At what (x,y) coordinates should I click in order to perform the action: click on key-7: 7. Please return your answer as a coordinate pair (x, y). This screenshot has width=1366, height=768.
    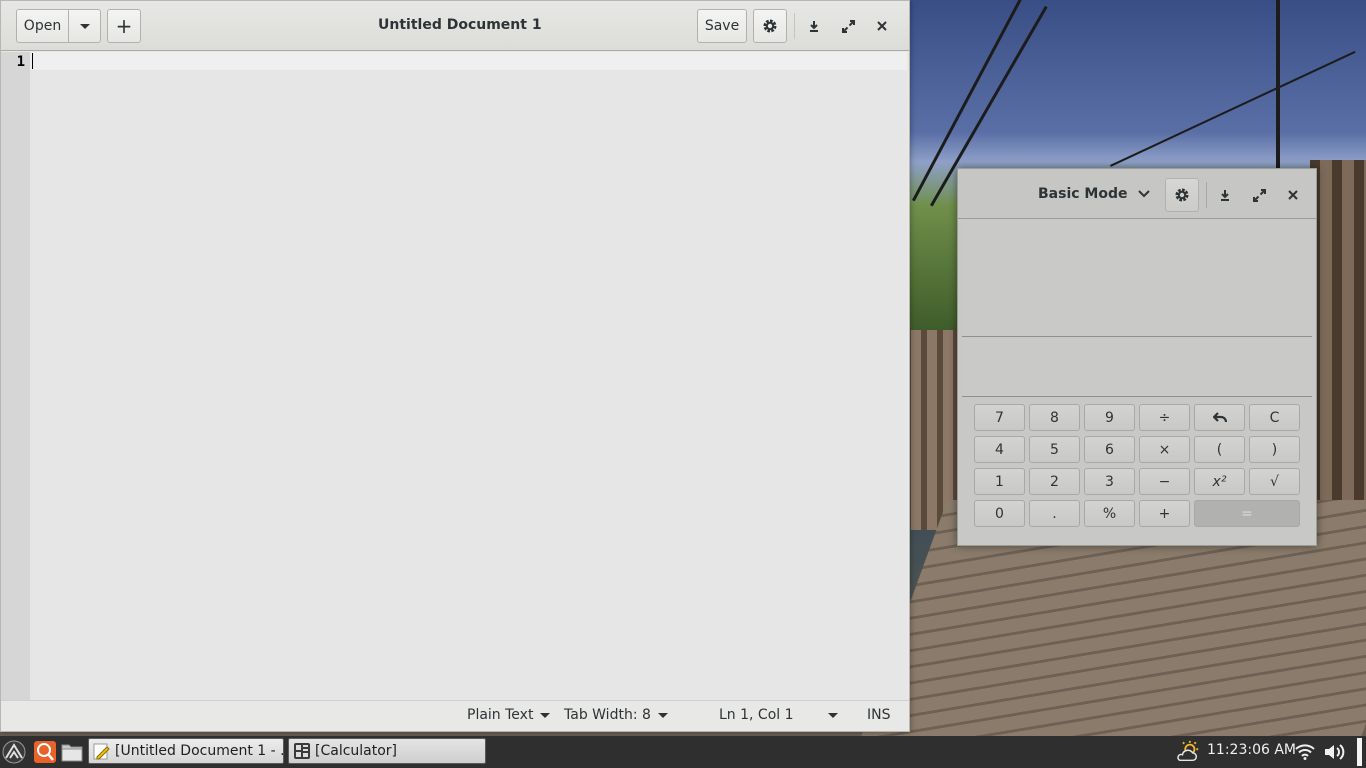
    Looking at the image, I should click on (999, 417).